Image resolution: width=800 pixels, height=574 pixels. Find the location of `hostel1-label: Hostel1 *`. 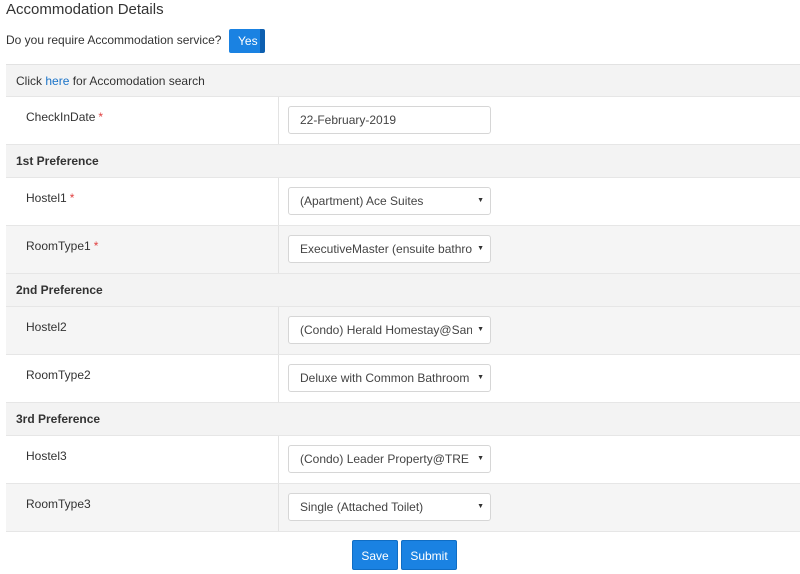

hostel1-label: Hostel1 * is located at coordinates (50, 198).